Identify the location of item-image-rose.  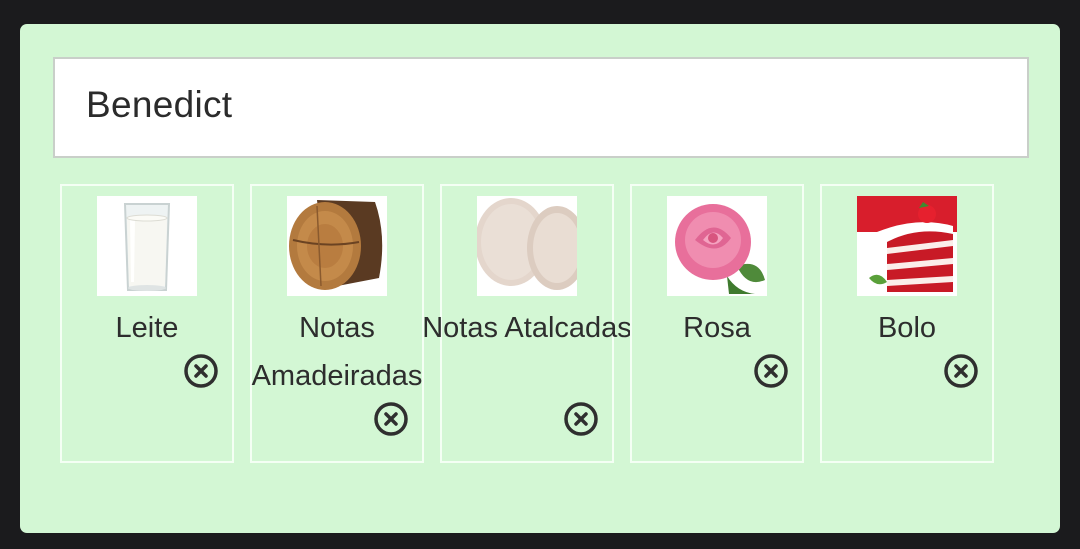
(717, 246).